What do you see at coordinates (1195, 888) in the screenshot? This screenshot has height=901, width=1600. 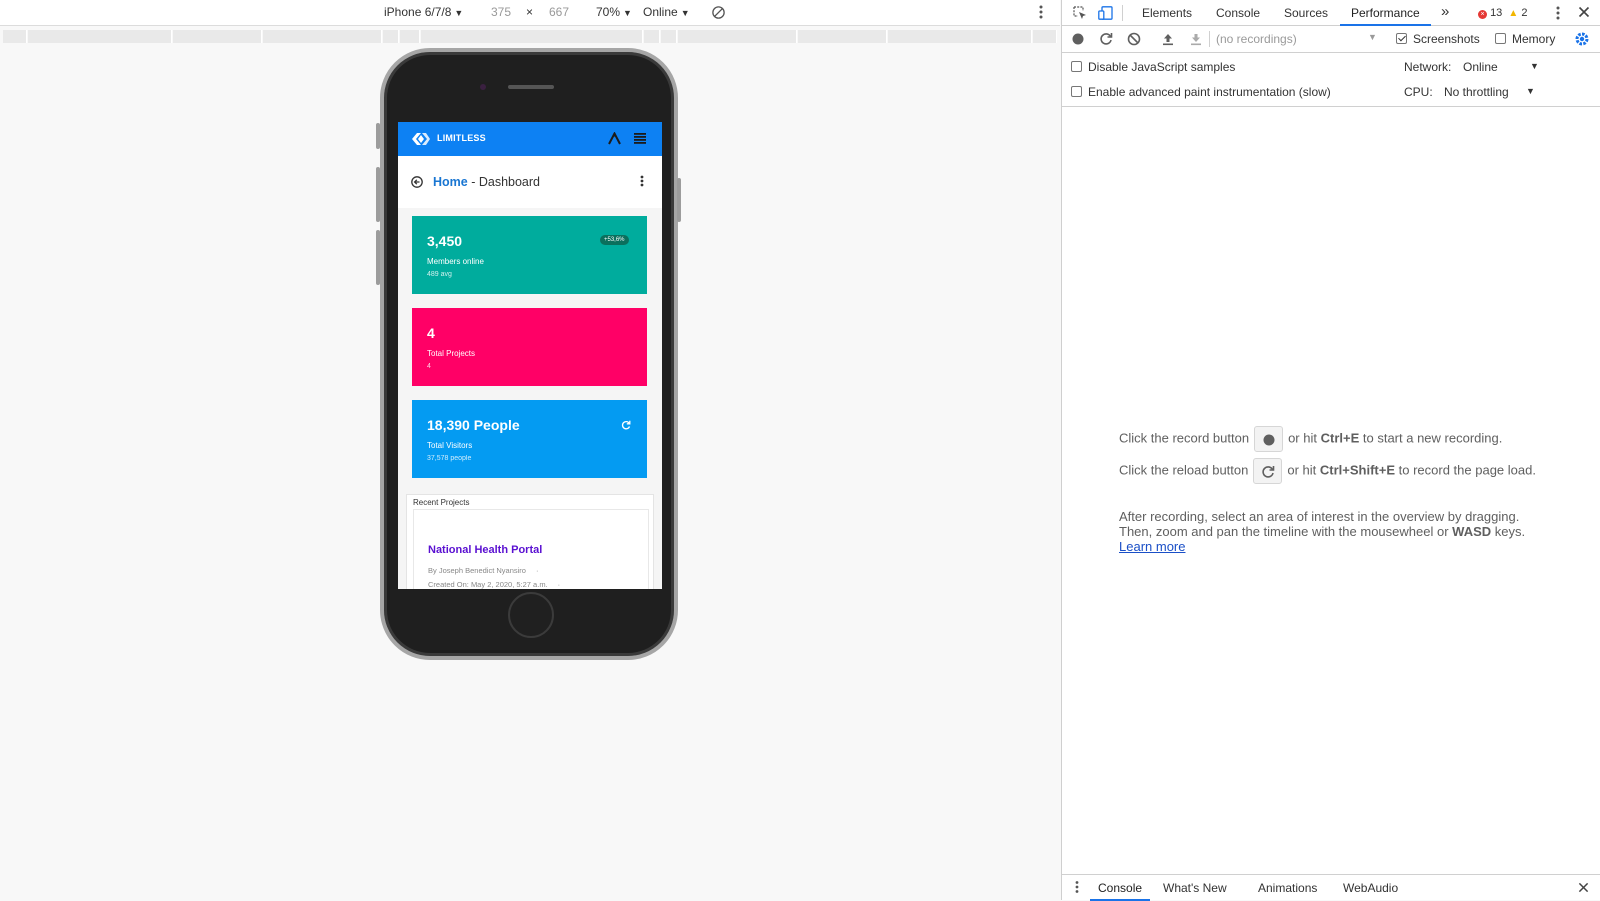 I see `drawer-tab-whats-new: What's New` at bounding box center [1195, 888].